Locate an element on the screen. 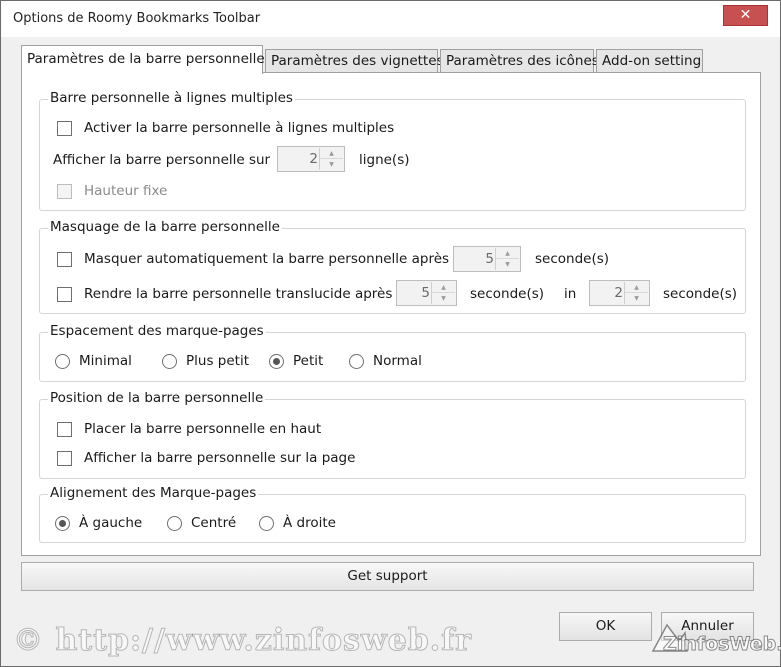  window-title: Options de Roomy Bookmarks Toolbar is located at coordinates (137, 18).